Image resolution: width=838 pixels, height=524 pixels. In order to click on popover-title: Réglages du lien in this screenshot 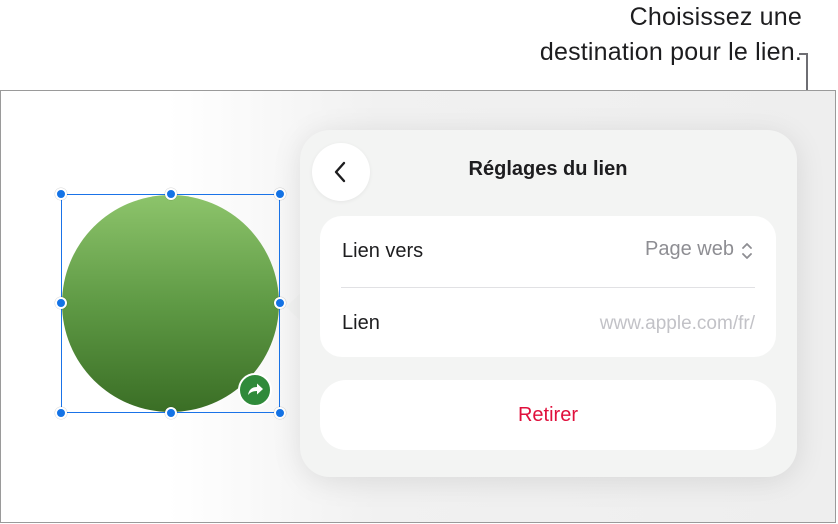, I will do `click(548, 169)`.